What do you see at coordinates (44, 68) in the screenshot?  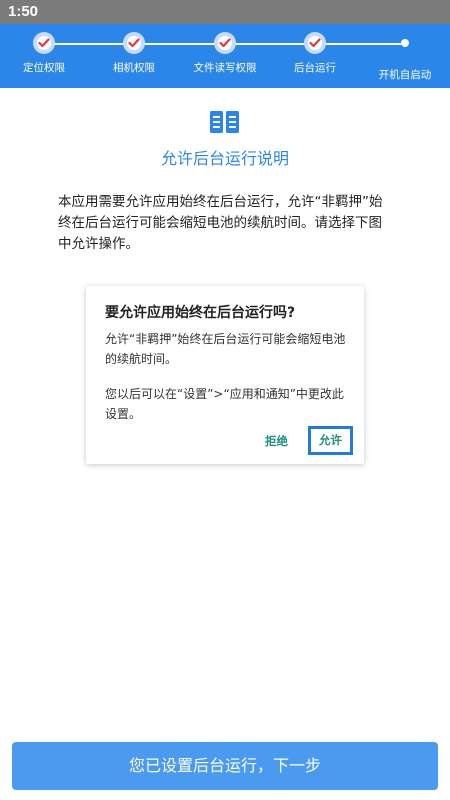 I see `step-label: 定位权限` at bounding box center [44, 68].